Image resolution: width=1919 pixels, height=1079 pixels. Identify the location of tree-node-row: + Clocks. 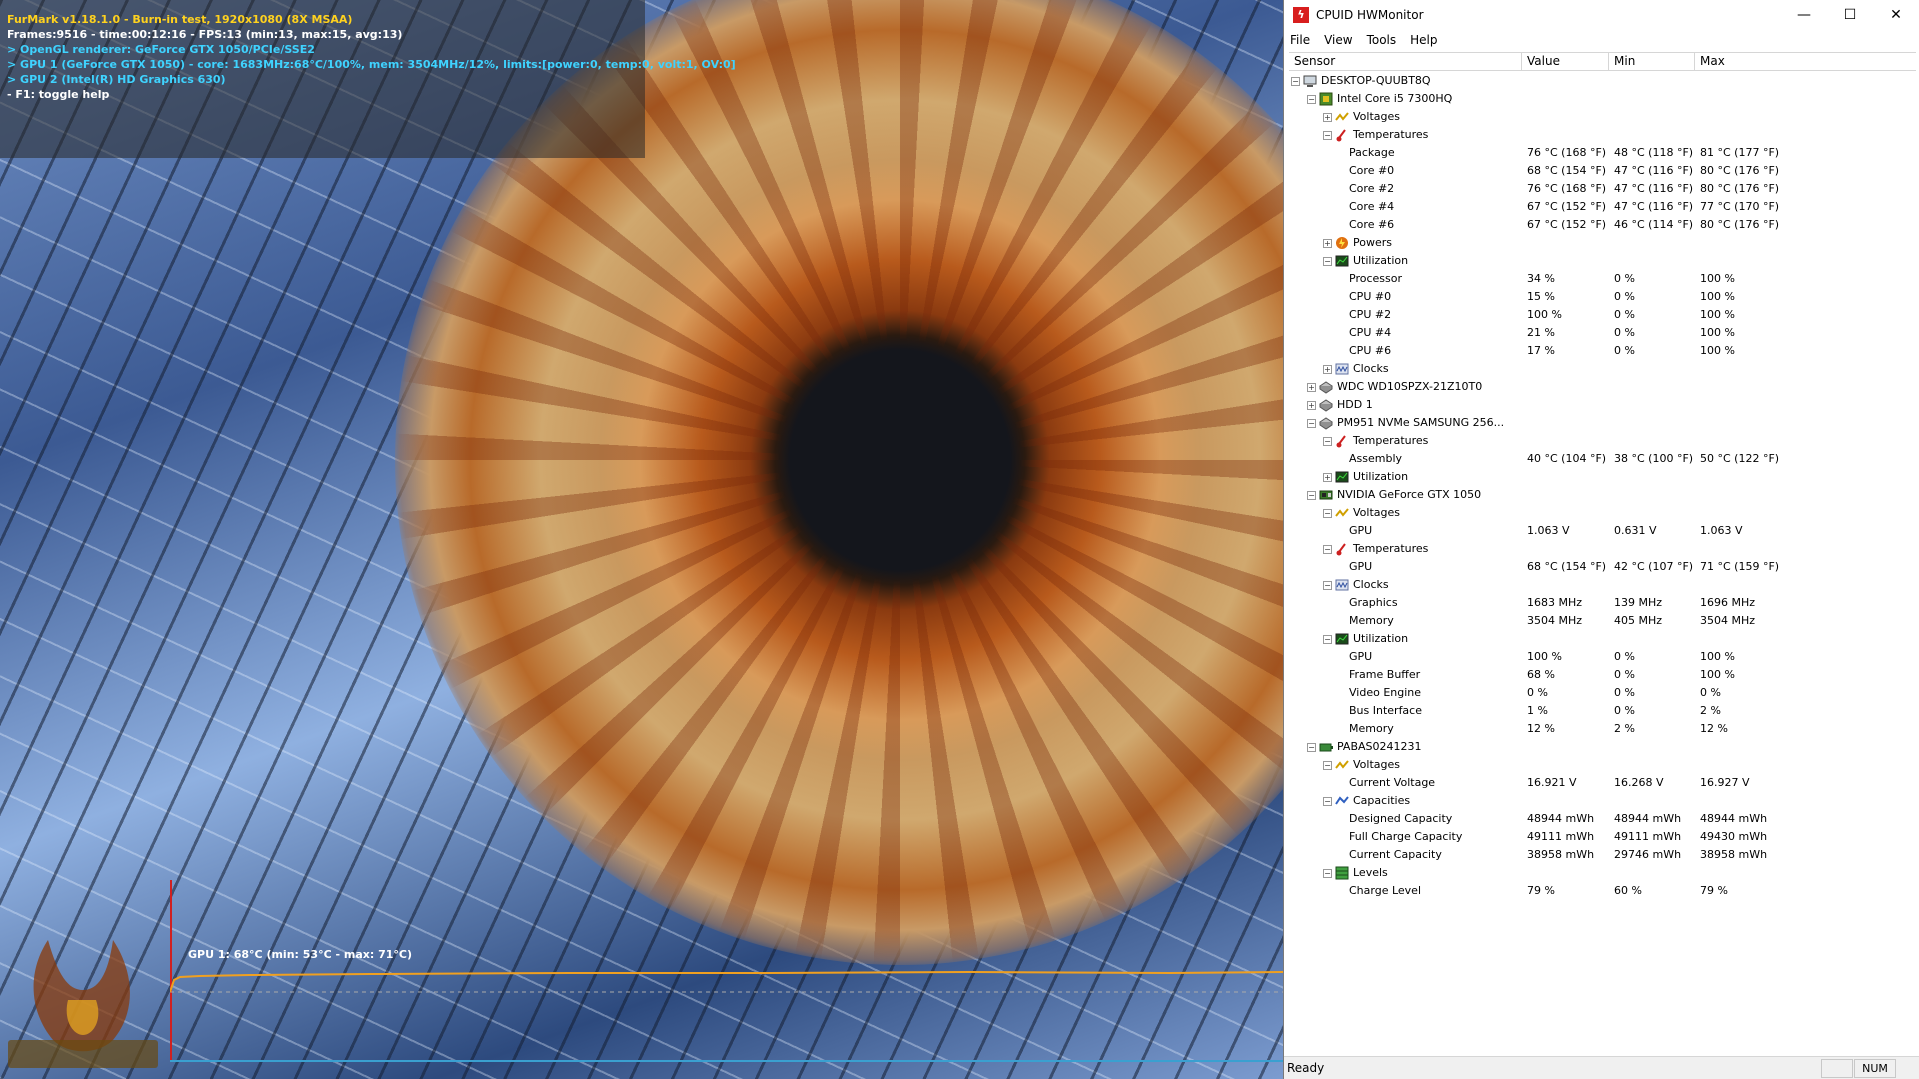
(1602, 369).